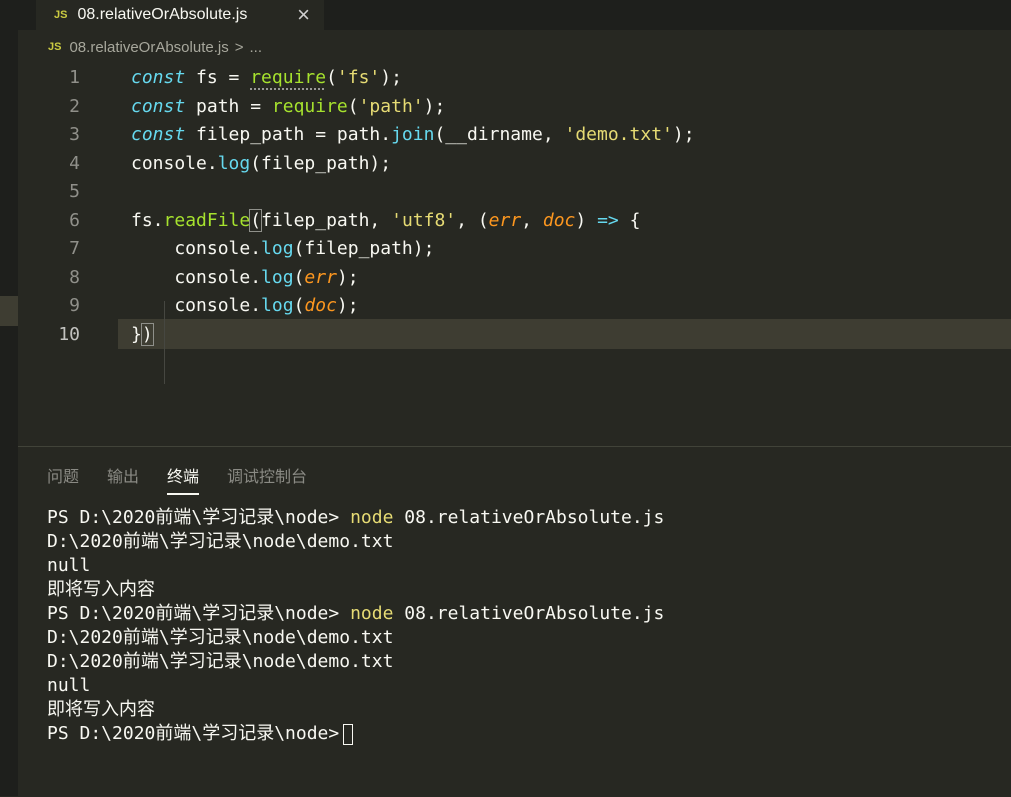 The image size is (1011, 797). I want to click on terminal-cursor, so click(348, 734).